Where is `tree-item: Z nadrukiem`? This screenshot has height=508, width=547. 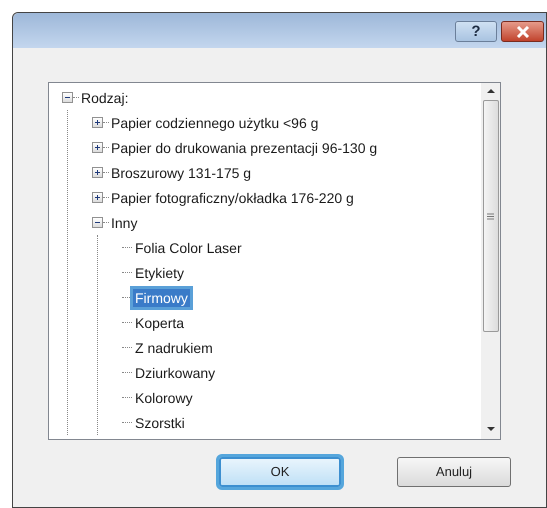
tree-item: Z nadrukiem is located at coordinates (174, 347).